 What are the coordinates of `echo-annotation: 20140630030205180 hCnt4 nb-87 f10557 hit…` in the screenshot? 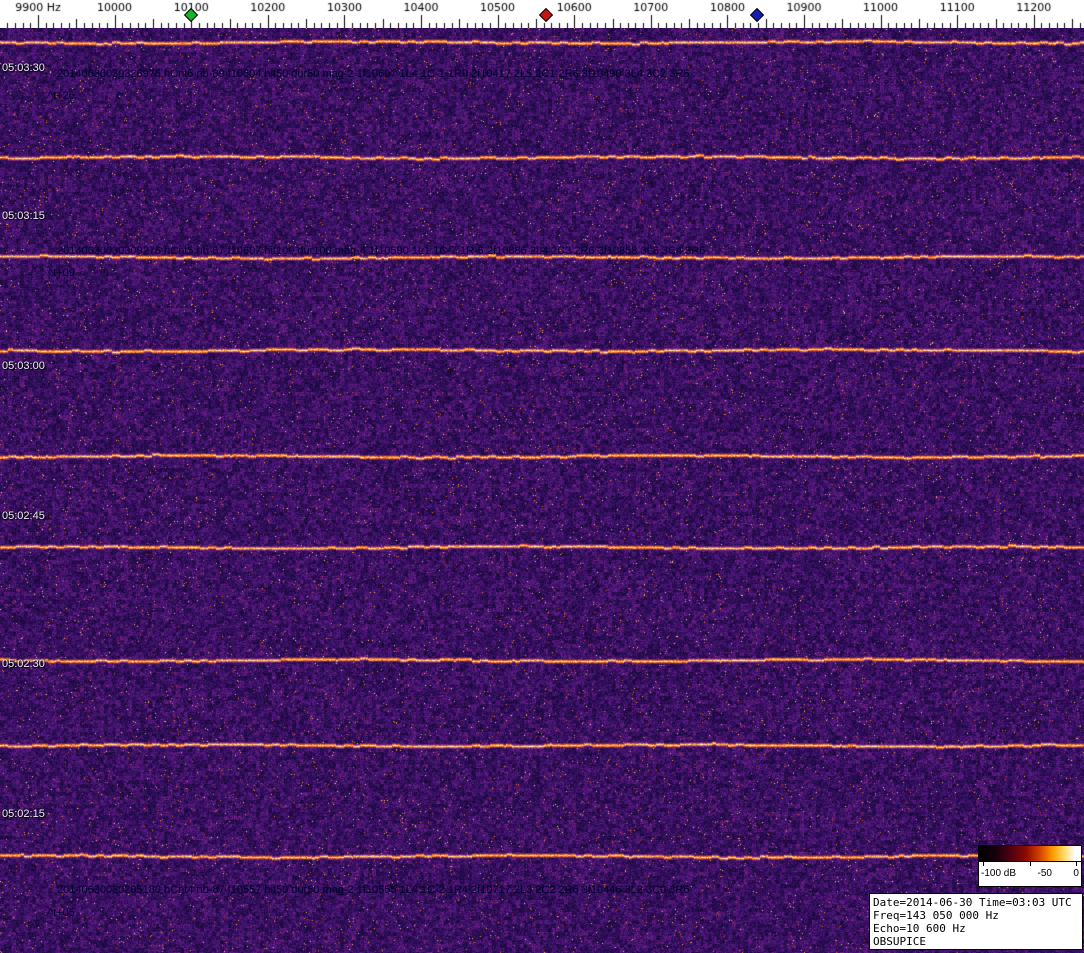 It's located at (373, 890).